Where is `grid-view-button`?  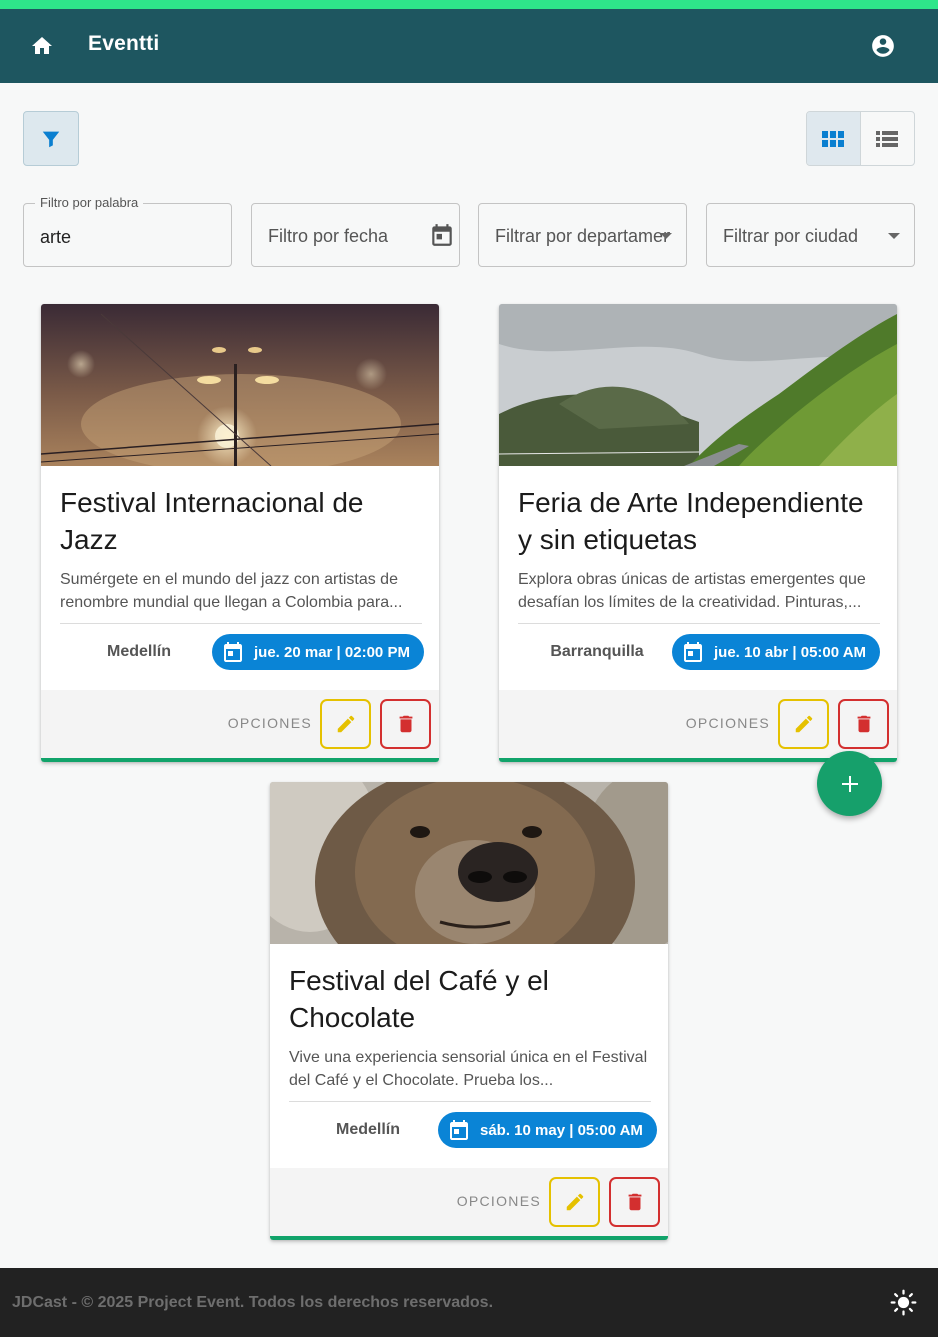
grid-view-button is located at coordinates (834, 138).